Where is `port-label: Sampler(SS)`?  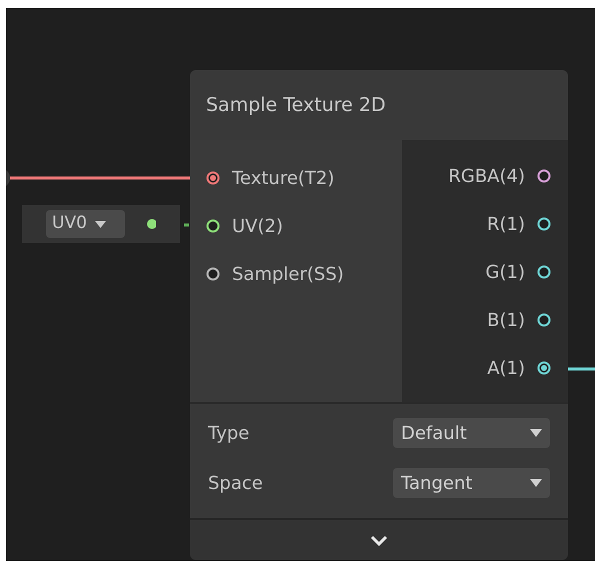 port-label: Sampler(SS) is located at coordinates (288, 274).